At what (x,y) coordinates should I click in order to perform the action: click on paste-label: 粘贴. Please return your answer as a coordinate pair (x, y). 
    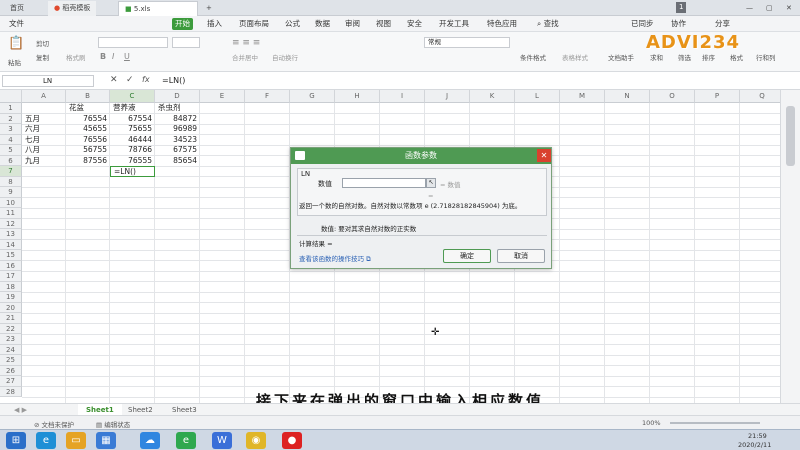
    Looking at the image, I should click on (14, 62).